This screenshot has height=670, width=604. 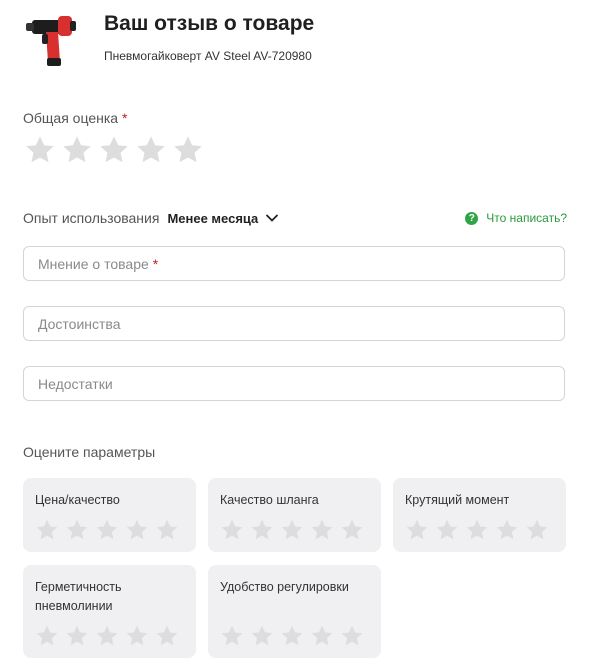 I want to click on param-name: Цена/качество, so click(x=77, y=500).